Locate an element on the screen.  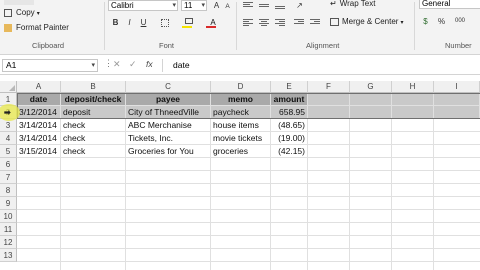
format-painter-button: Format Painter is located at coordinates (36, 27).